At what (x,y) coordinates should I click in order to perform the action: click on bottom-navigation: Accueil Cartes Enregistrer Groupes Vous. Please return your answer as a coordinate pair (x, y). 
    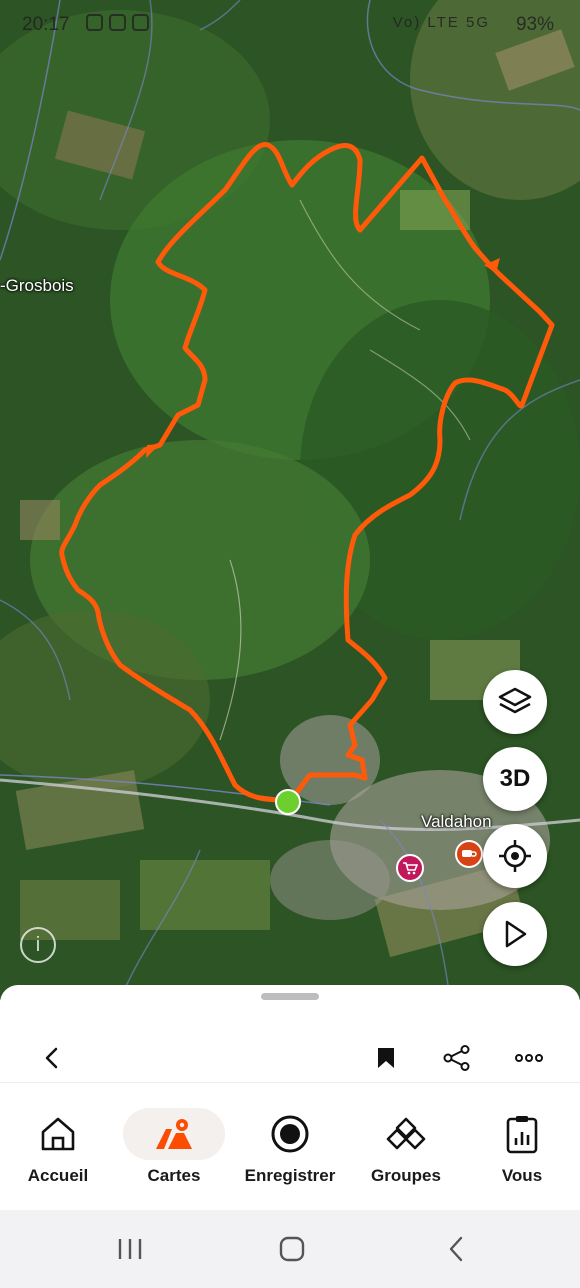
    Looking at the image, I should click on (290, 1150).